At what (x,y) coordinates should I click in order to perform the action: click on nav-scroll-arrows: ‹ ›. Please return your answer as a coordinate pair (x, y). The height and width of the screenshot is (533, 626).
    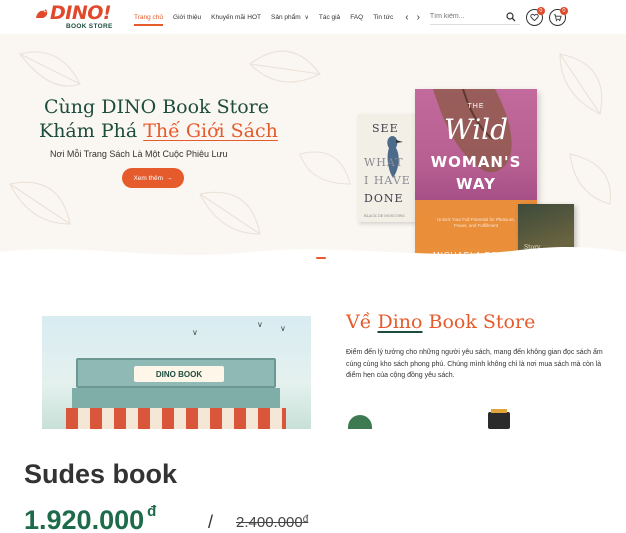
    Looking at the image, I should click on (412, 17).